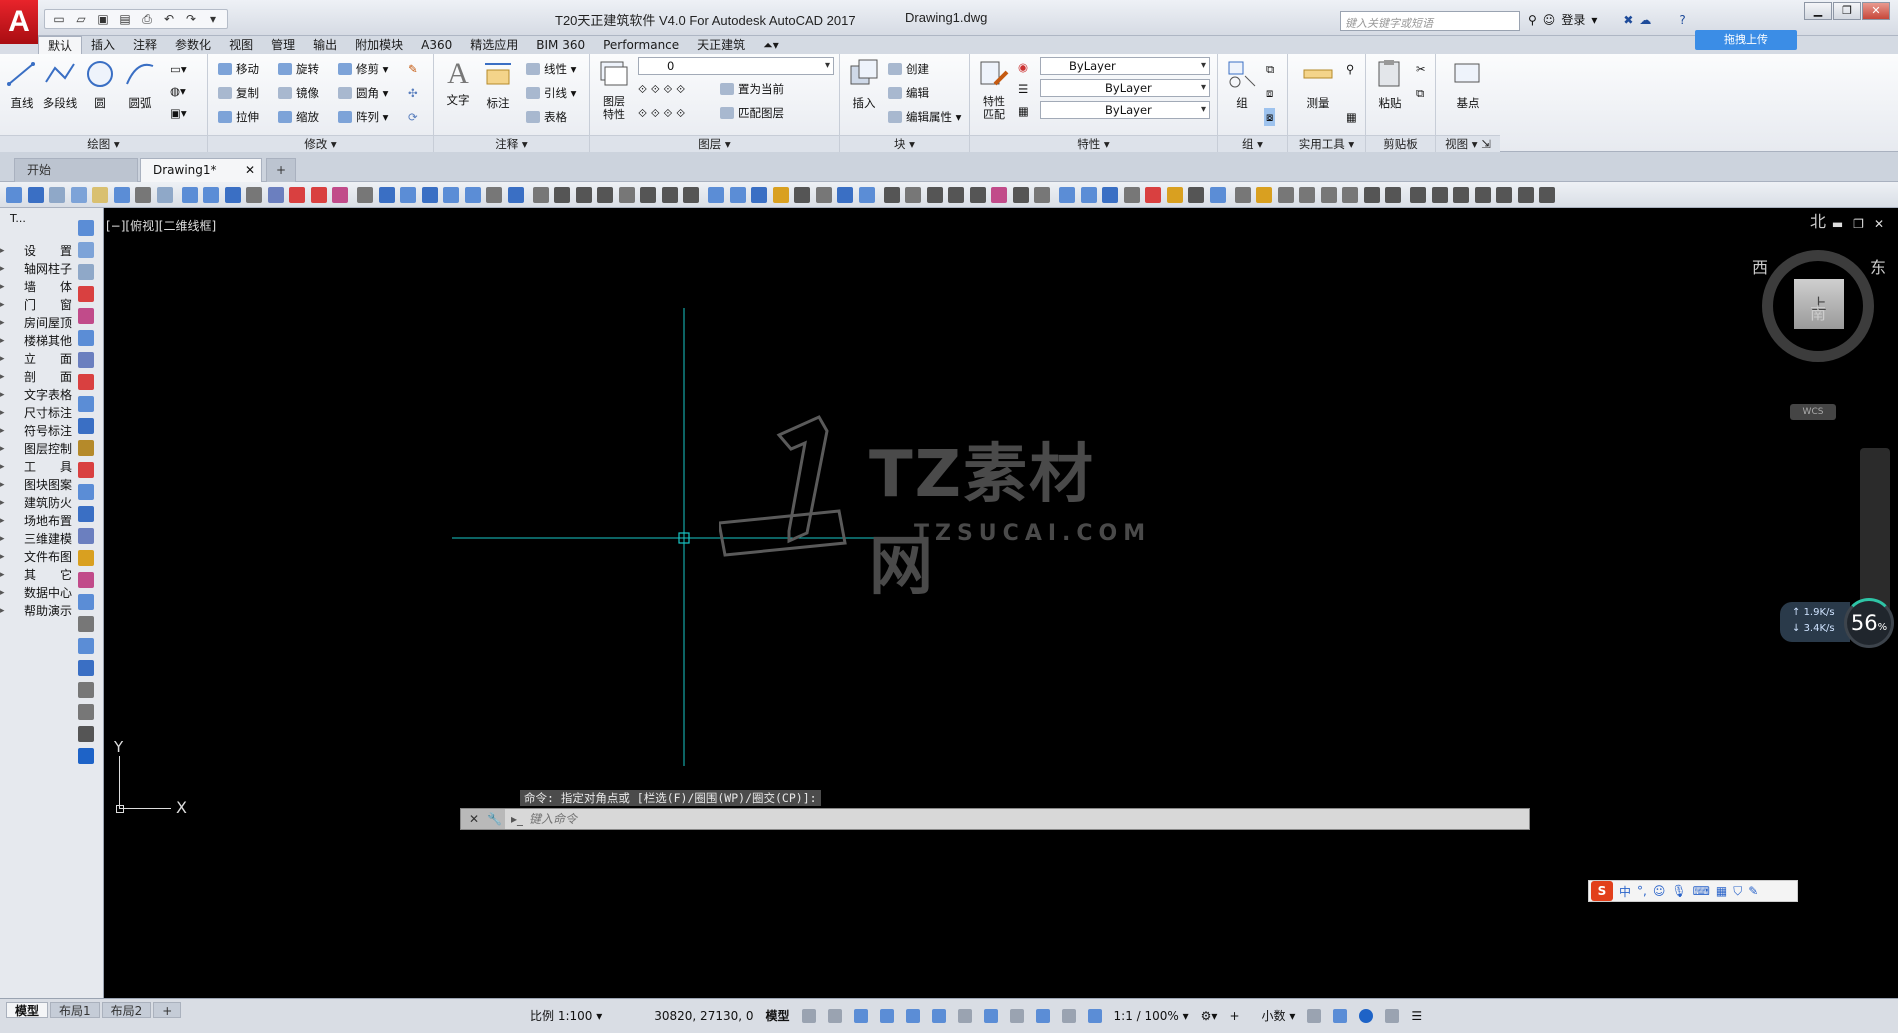  What do you see at coordinates (1628, 20) in the screenshot?
I see `exchange-icon: ✖` at bounding box center [1628, 20].